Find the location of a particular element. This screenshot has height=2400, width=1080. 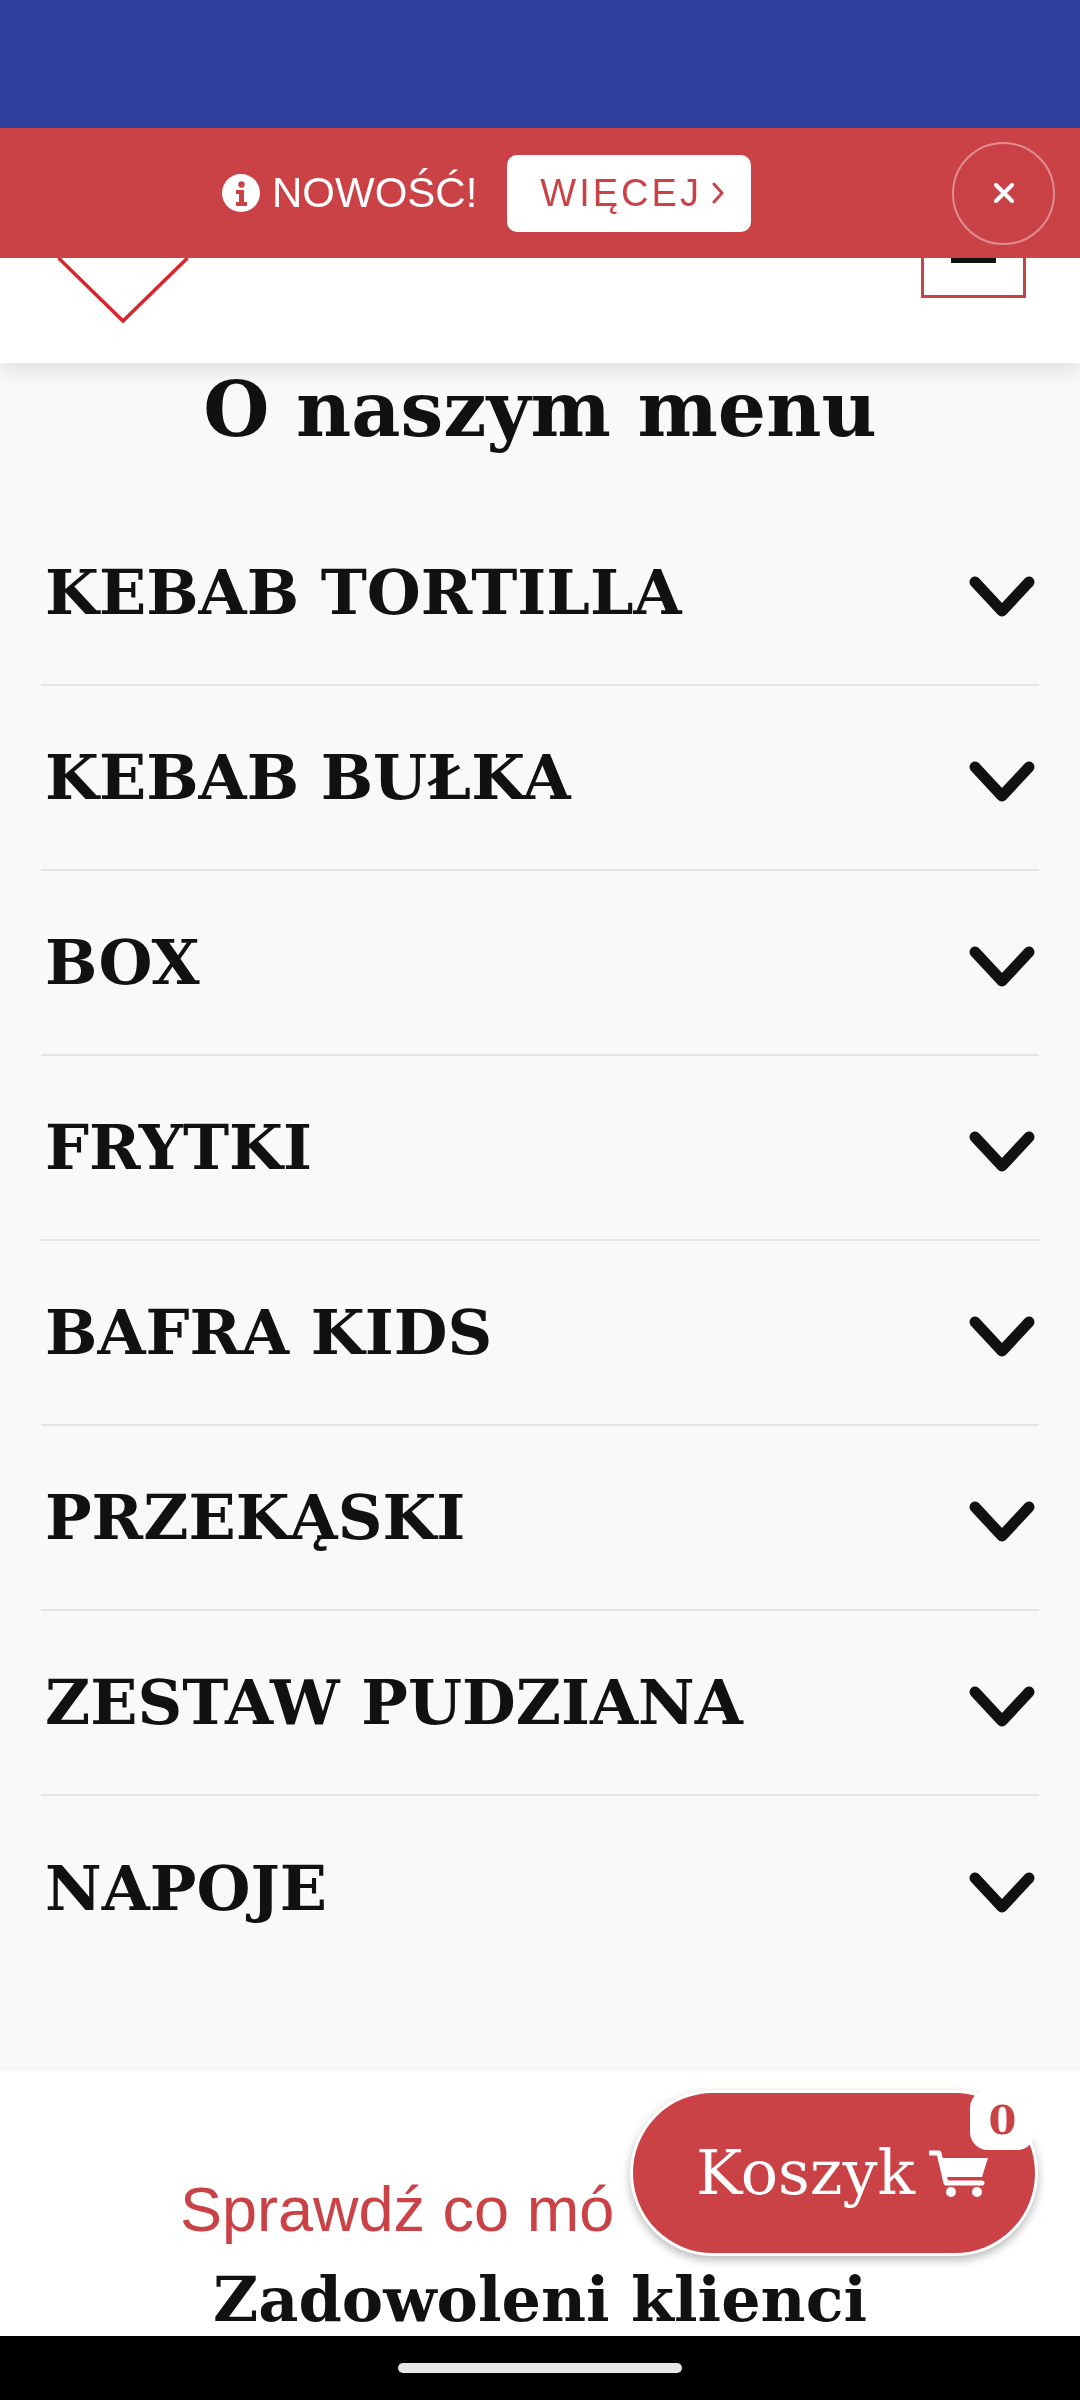

logo-icon is located at coordinates (123, 291).